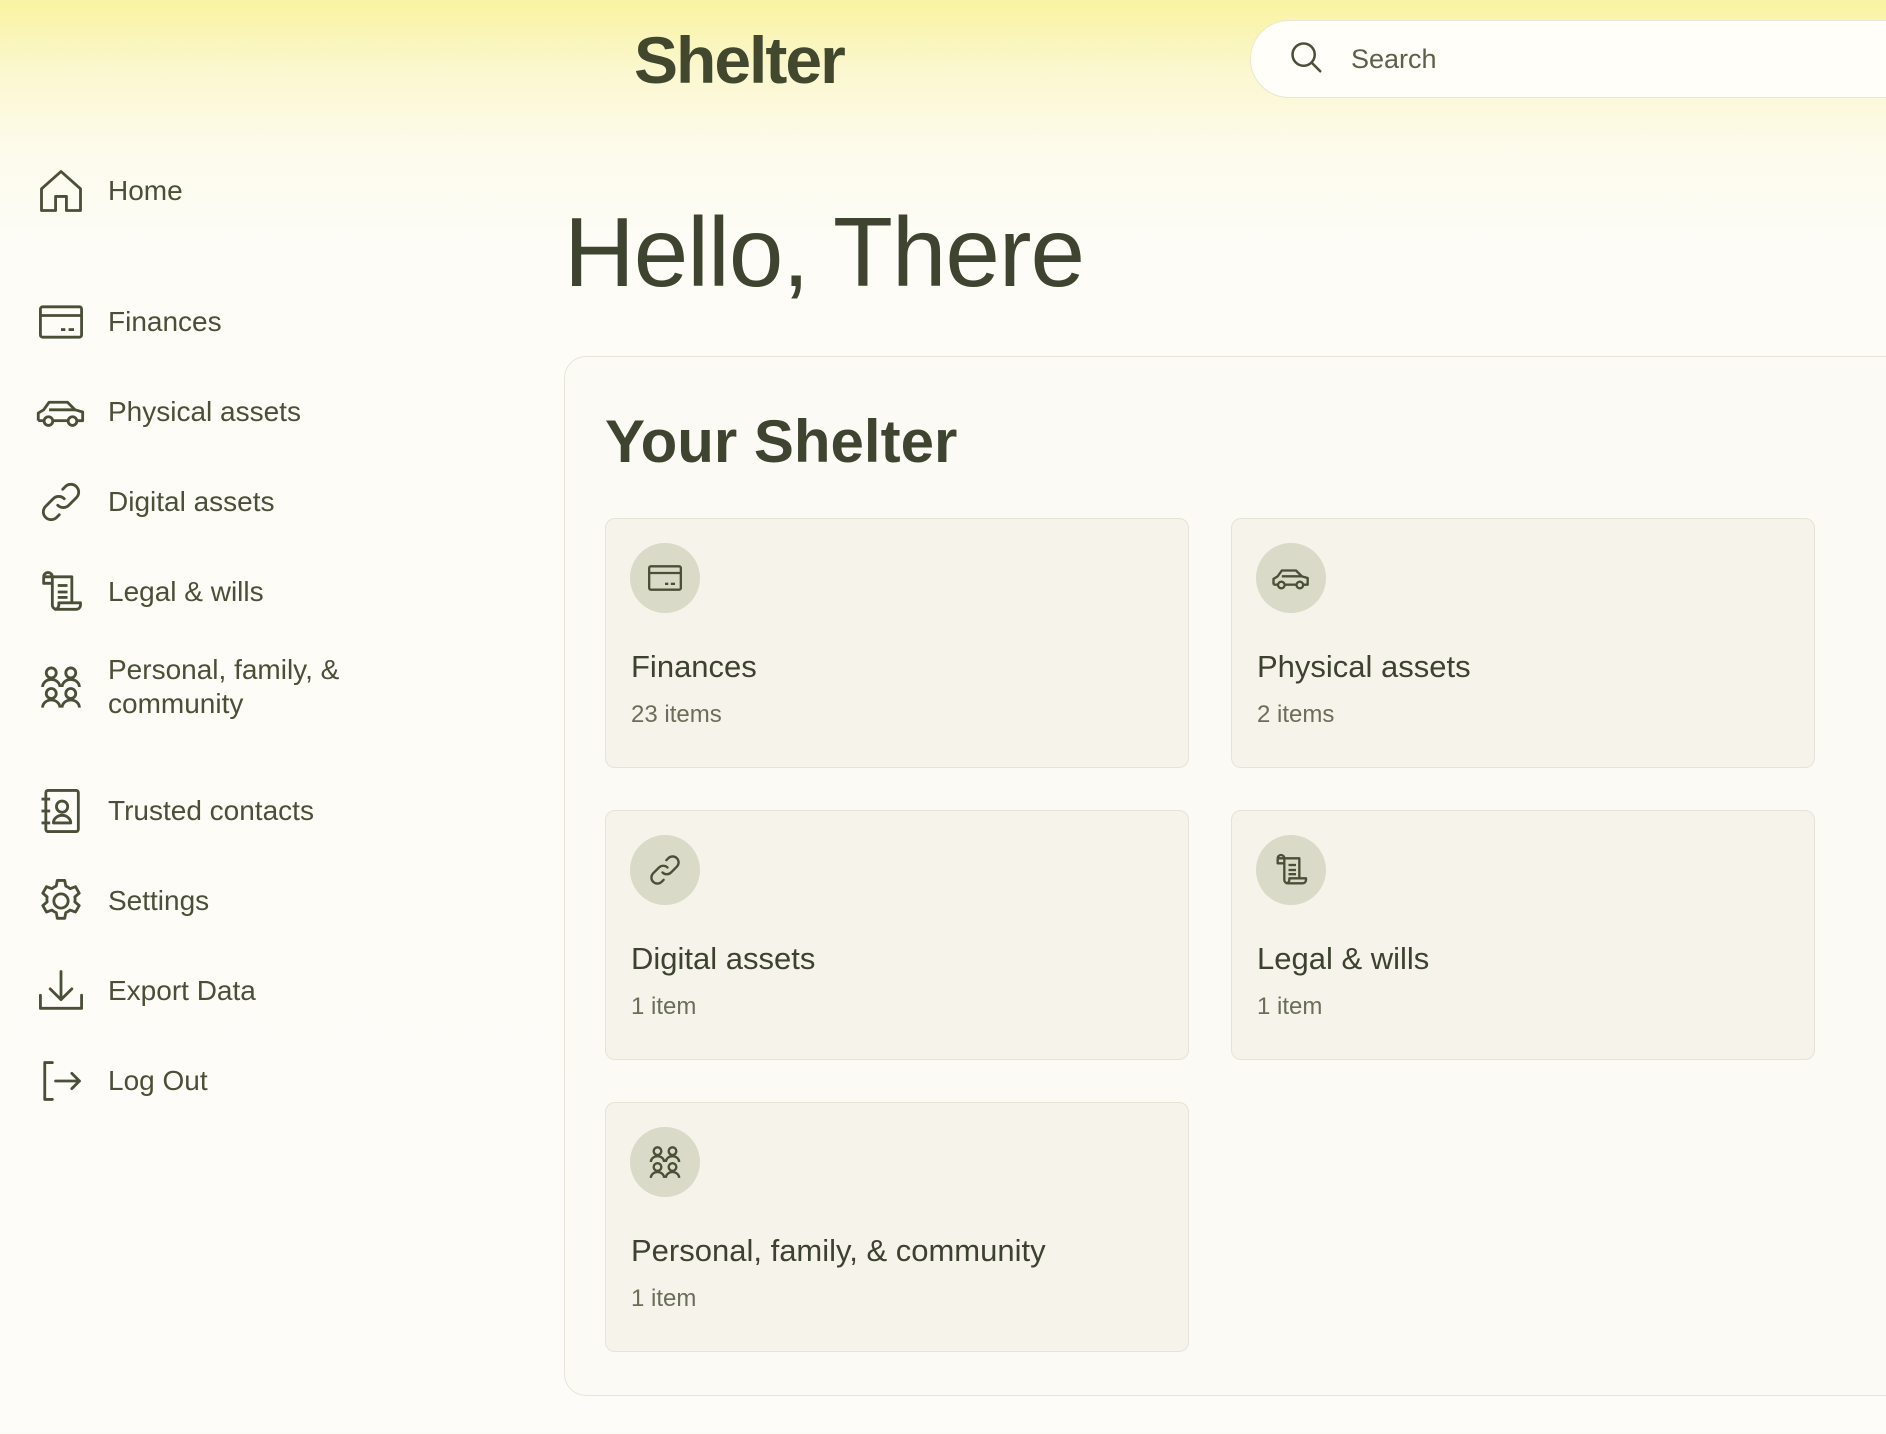 This screenshot has height=1434, width=1886. What do you see at coordinates (145, 190) in the screenshot?
I see `sidebar-item-label: Home` at bounding box center [145, 190].